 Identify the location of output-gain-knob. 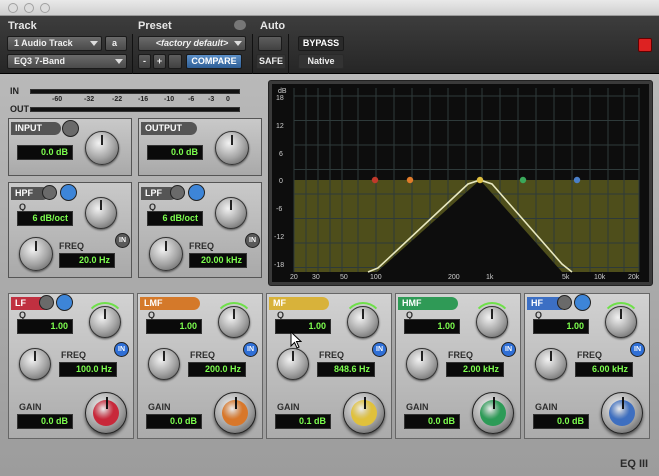
(232, 148).